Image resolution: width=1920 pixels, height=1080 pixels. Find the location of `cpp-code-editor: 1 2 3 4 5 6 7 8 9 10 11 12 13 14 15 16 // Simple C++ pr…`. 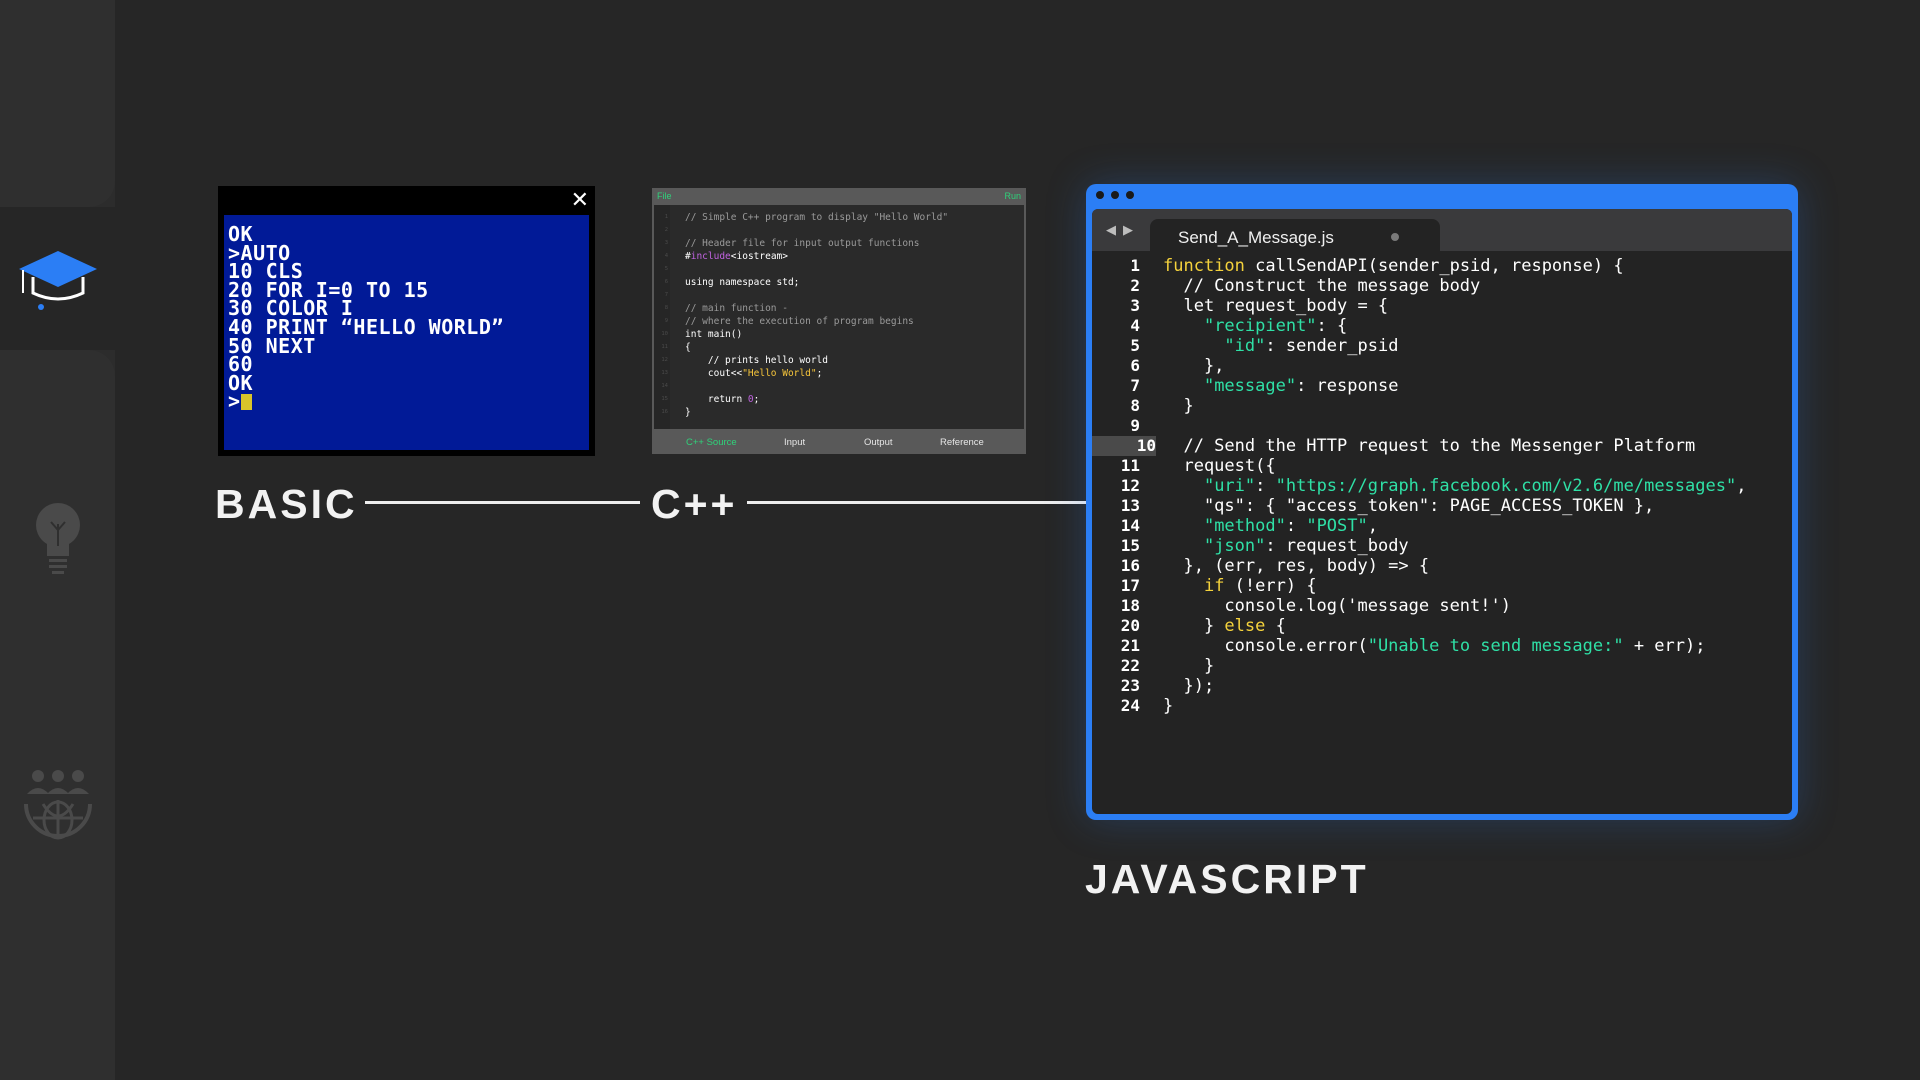

cpp-code-editor: 1 2 3 4 5 6 7 8 9 10 11 12 13 14 15 16 // Simple C++ pr… is located at coordinates (839, 317).